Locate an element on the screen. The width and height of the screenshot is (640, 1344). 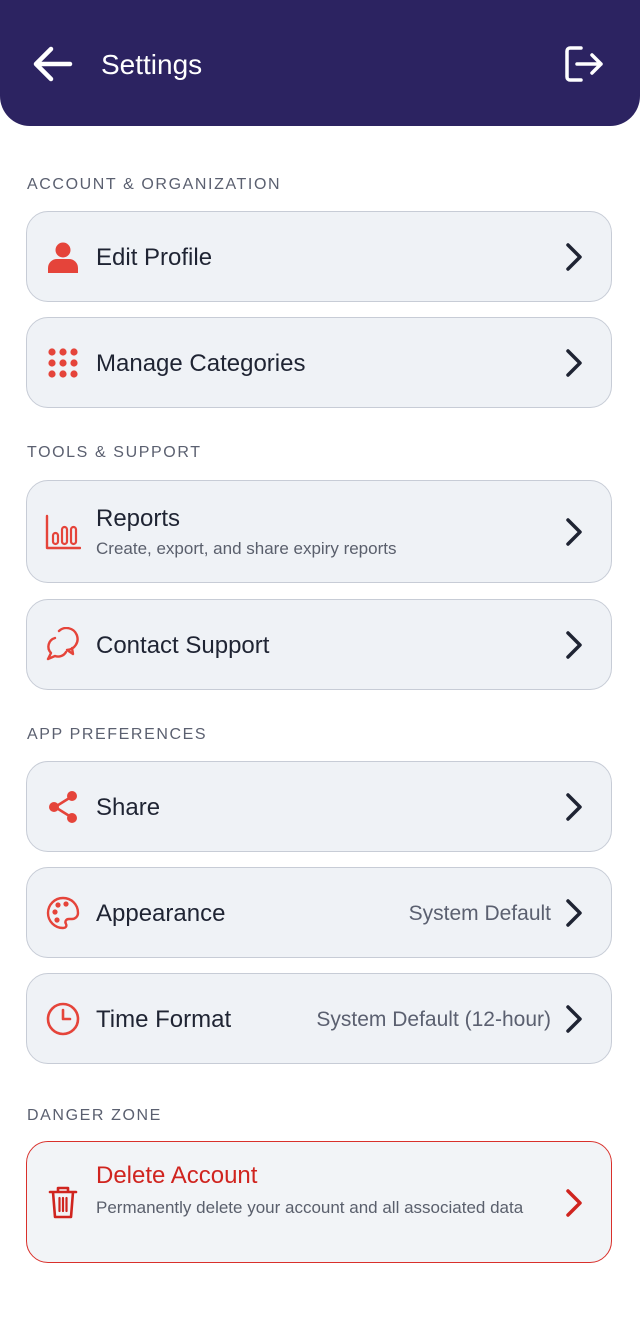
appearance-value: System Default is located at coordinates (479, 913).